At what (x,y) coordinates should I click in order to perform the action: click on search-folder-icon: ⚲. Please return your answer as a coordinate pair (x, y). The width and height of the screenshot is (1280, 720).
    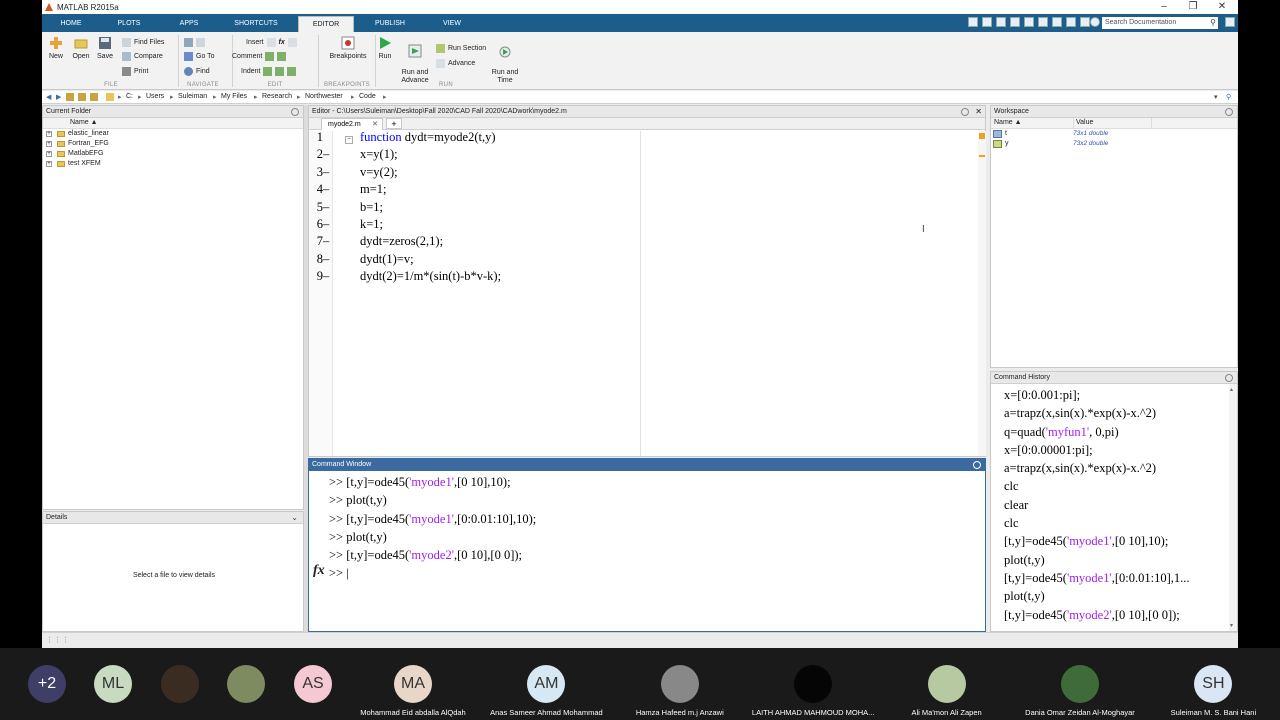
    Looking at the image, I should click on (1228, 97).